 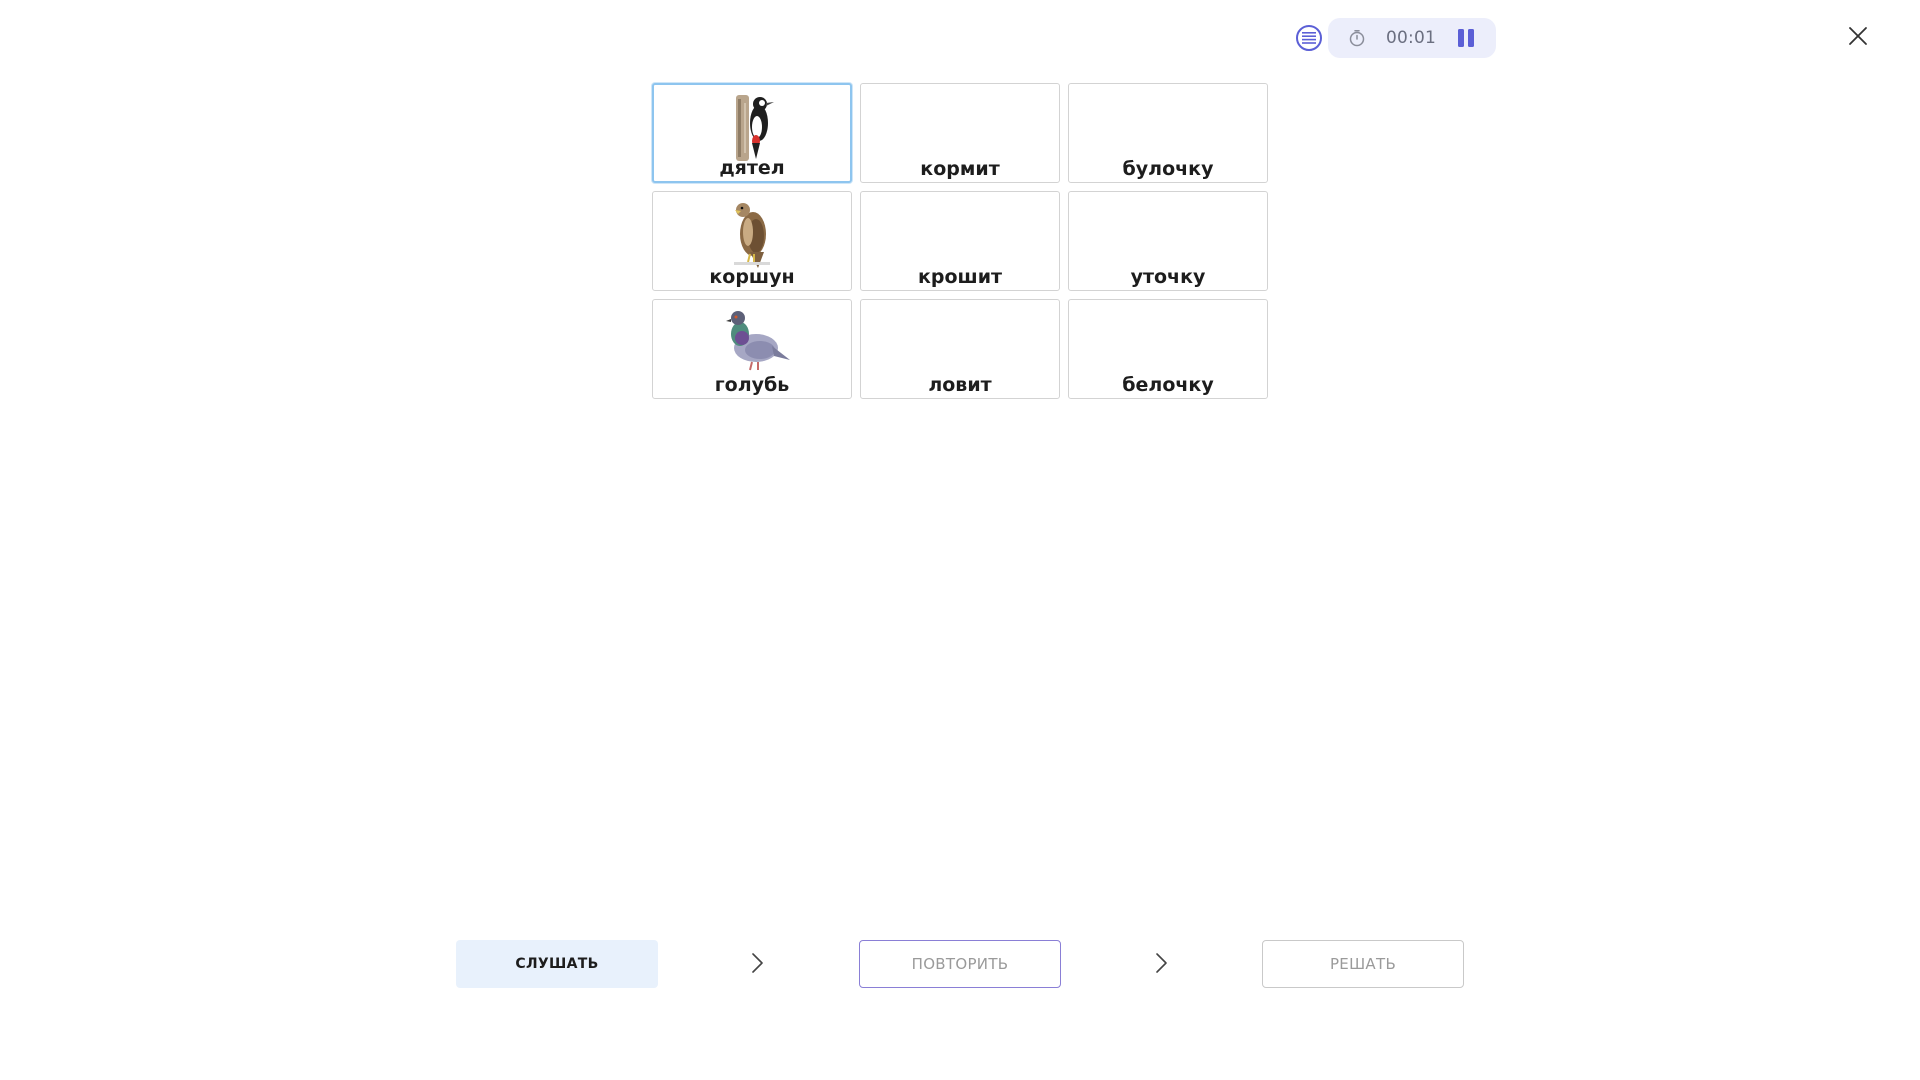 I want to click on timer-value: 00:01, so click(x=1411, y=38).